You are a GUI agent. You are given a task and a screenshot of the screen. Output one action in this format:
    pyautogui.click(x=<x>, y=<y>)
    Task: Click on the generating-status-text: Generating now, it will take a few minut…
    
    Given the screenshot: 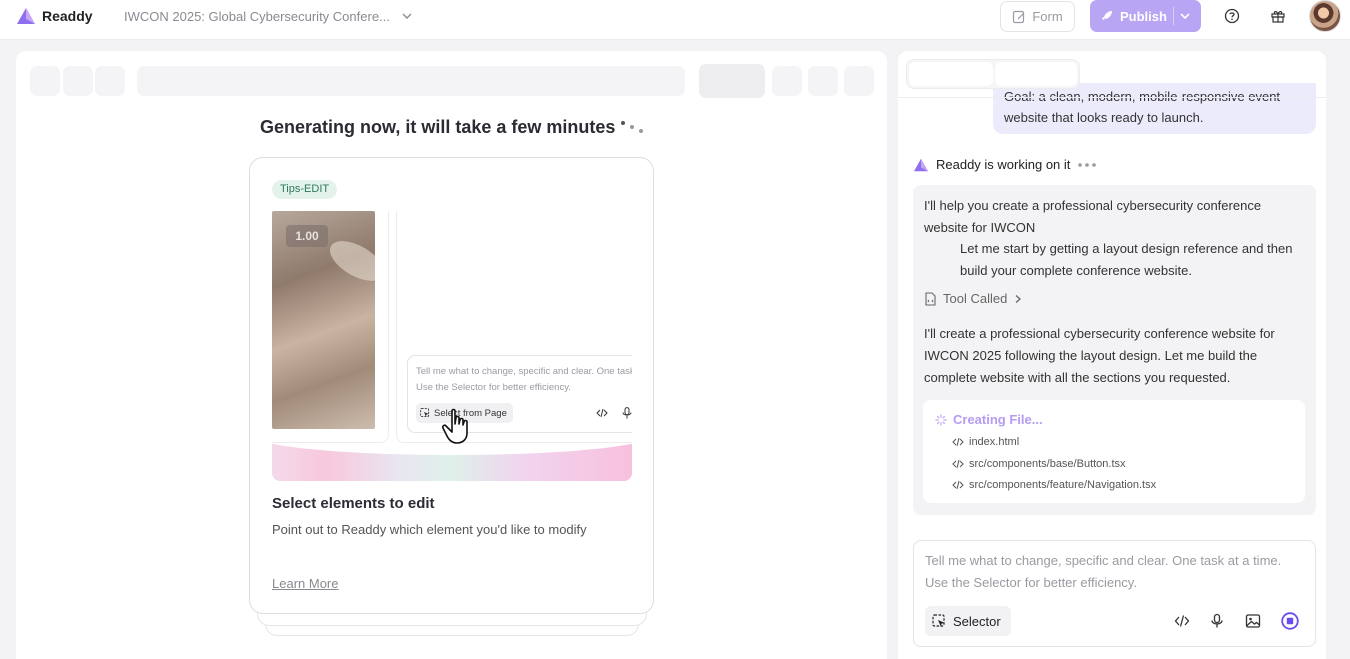 What is the action you would take?
    pyautogui.click(x=438, y=127)
    